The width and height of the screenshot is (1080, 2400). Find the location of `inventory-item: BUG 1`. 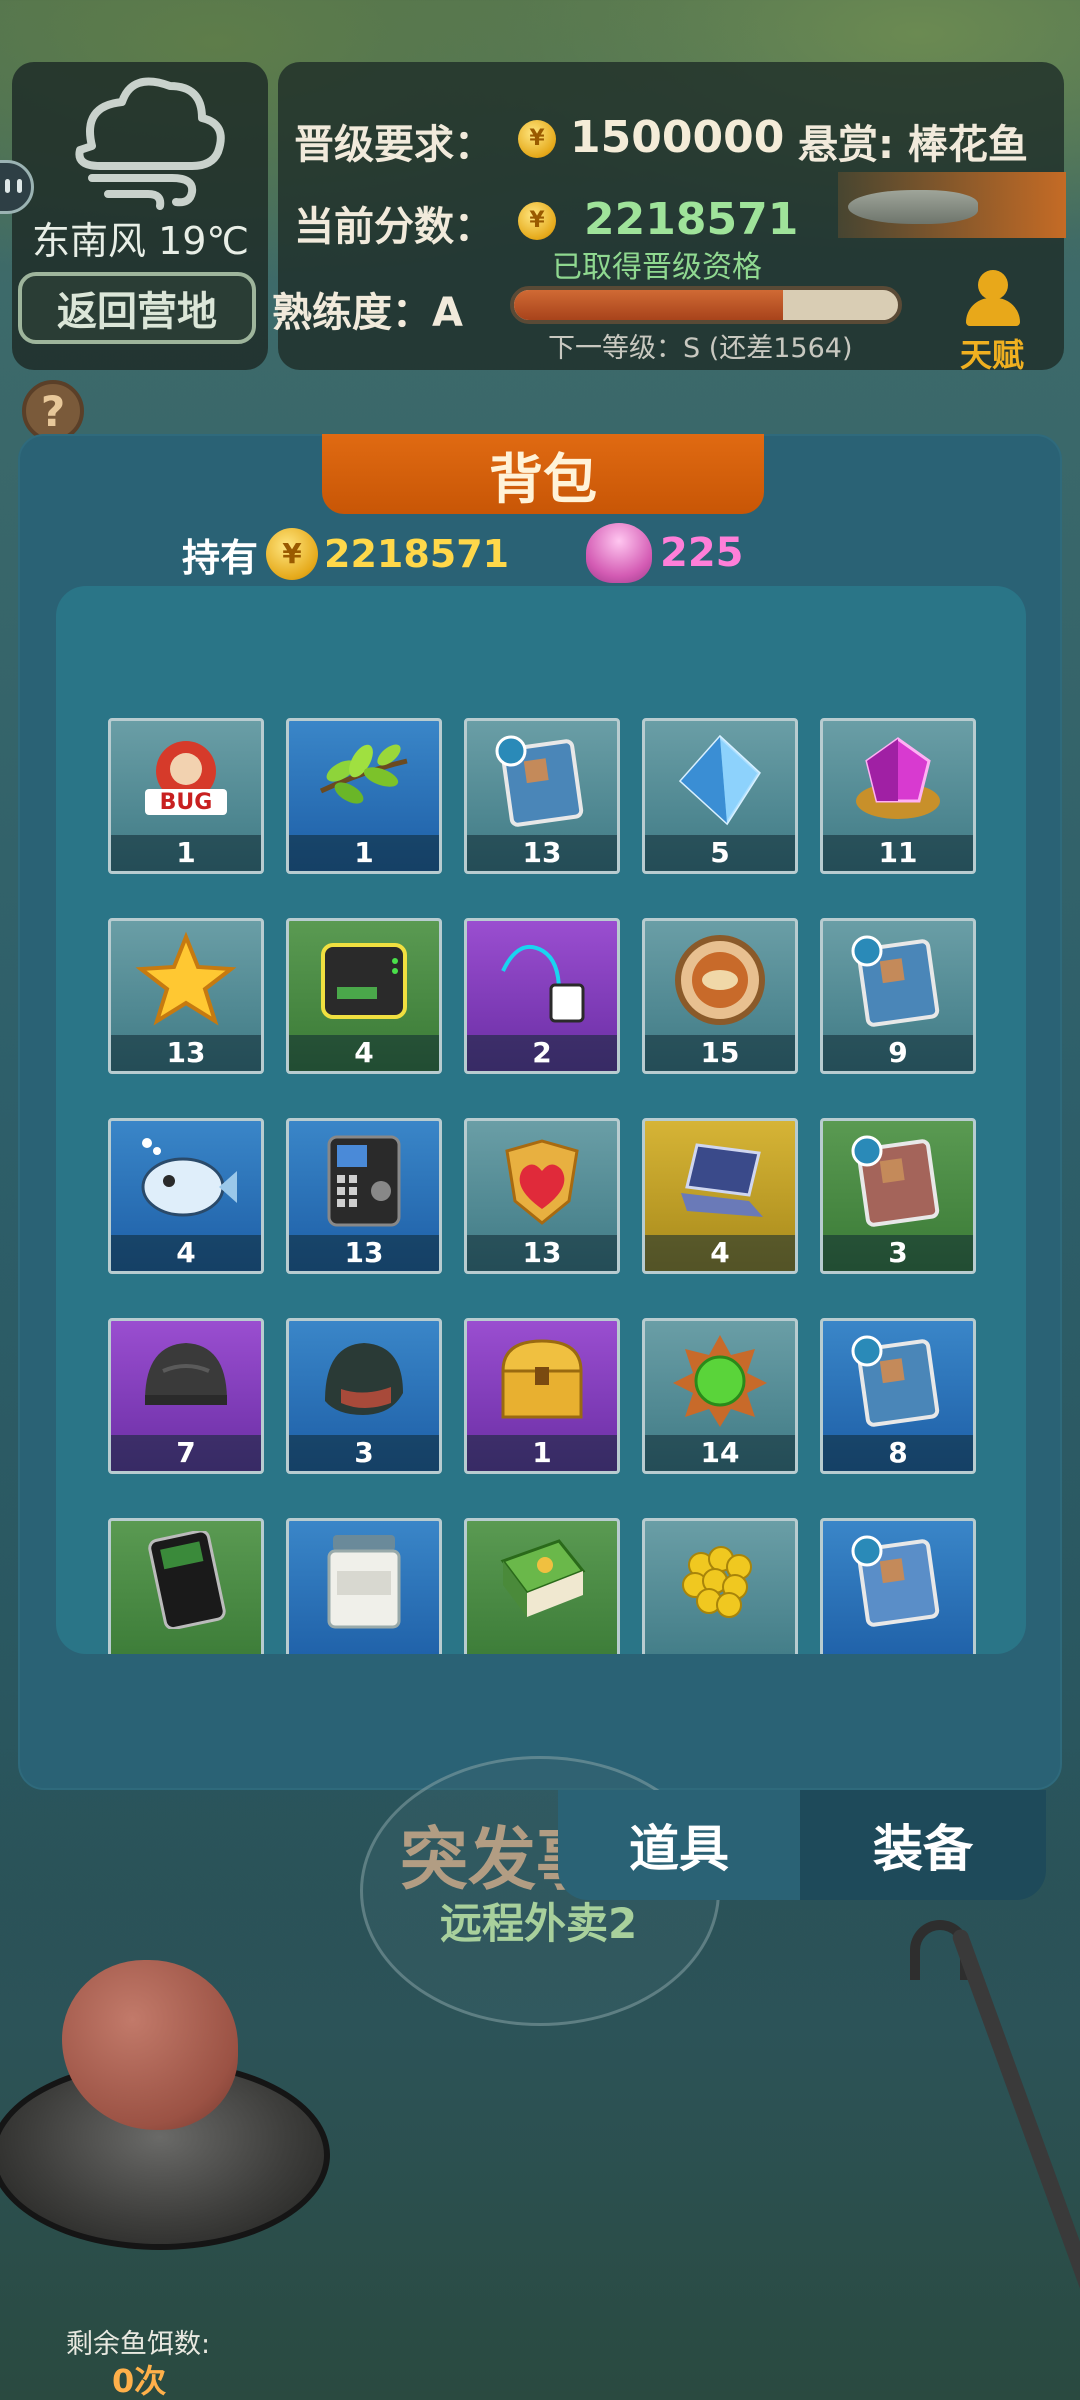

inventory-item: BUG 1 is located at coordinates (186, 796).